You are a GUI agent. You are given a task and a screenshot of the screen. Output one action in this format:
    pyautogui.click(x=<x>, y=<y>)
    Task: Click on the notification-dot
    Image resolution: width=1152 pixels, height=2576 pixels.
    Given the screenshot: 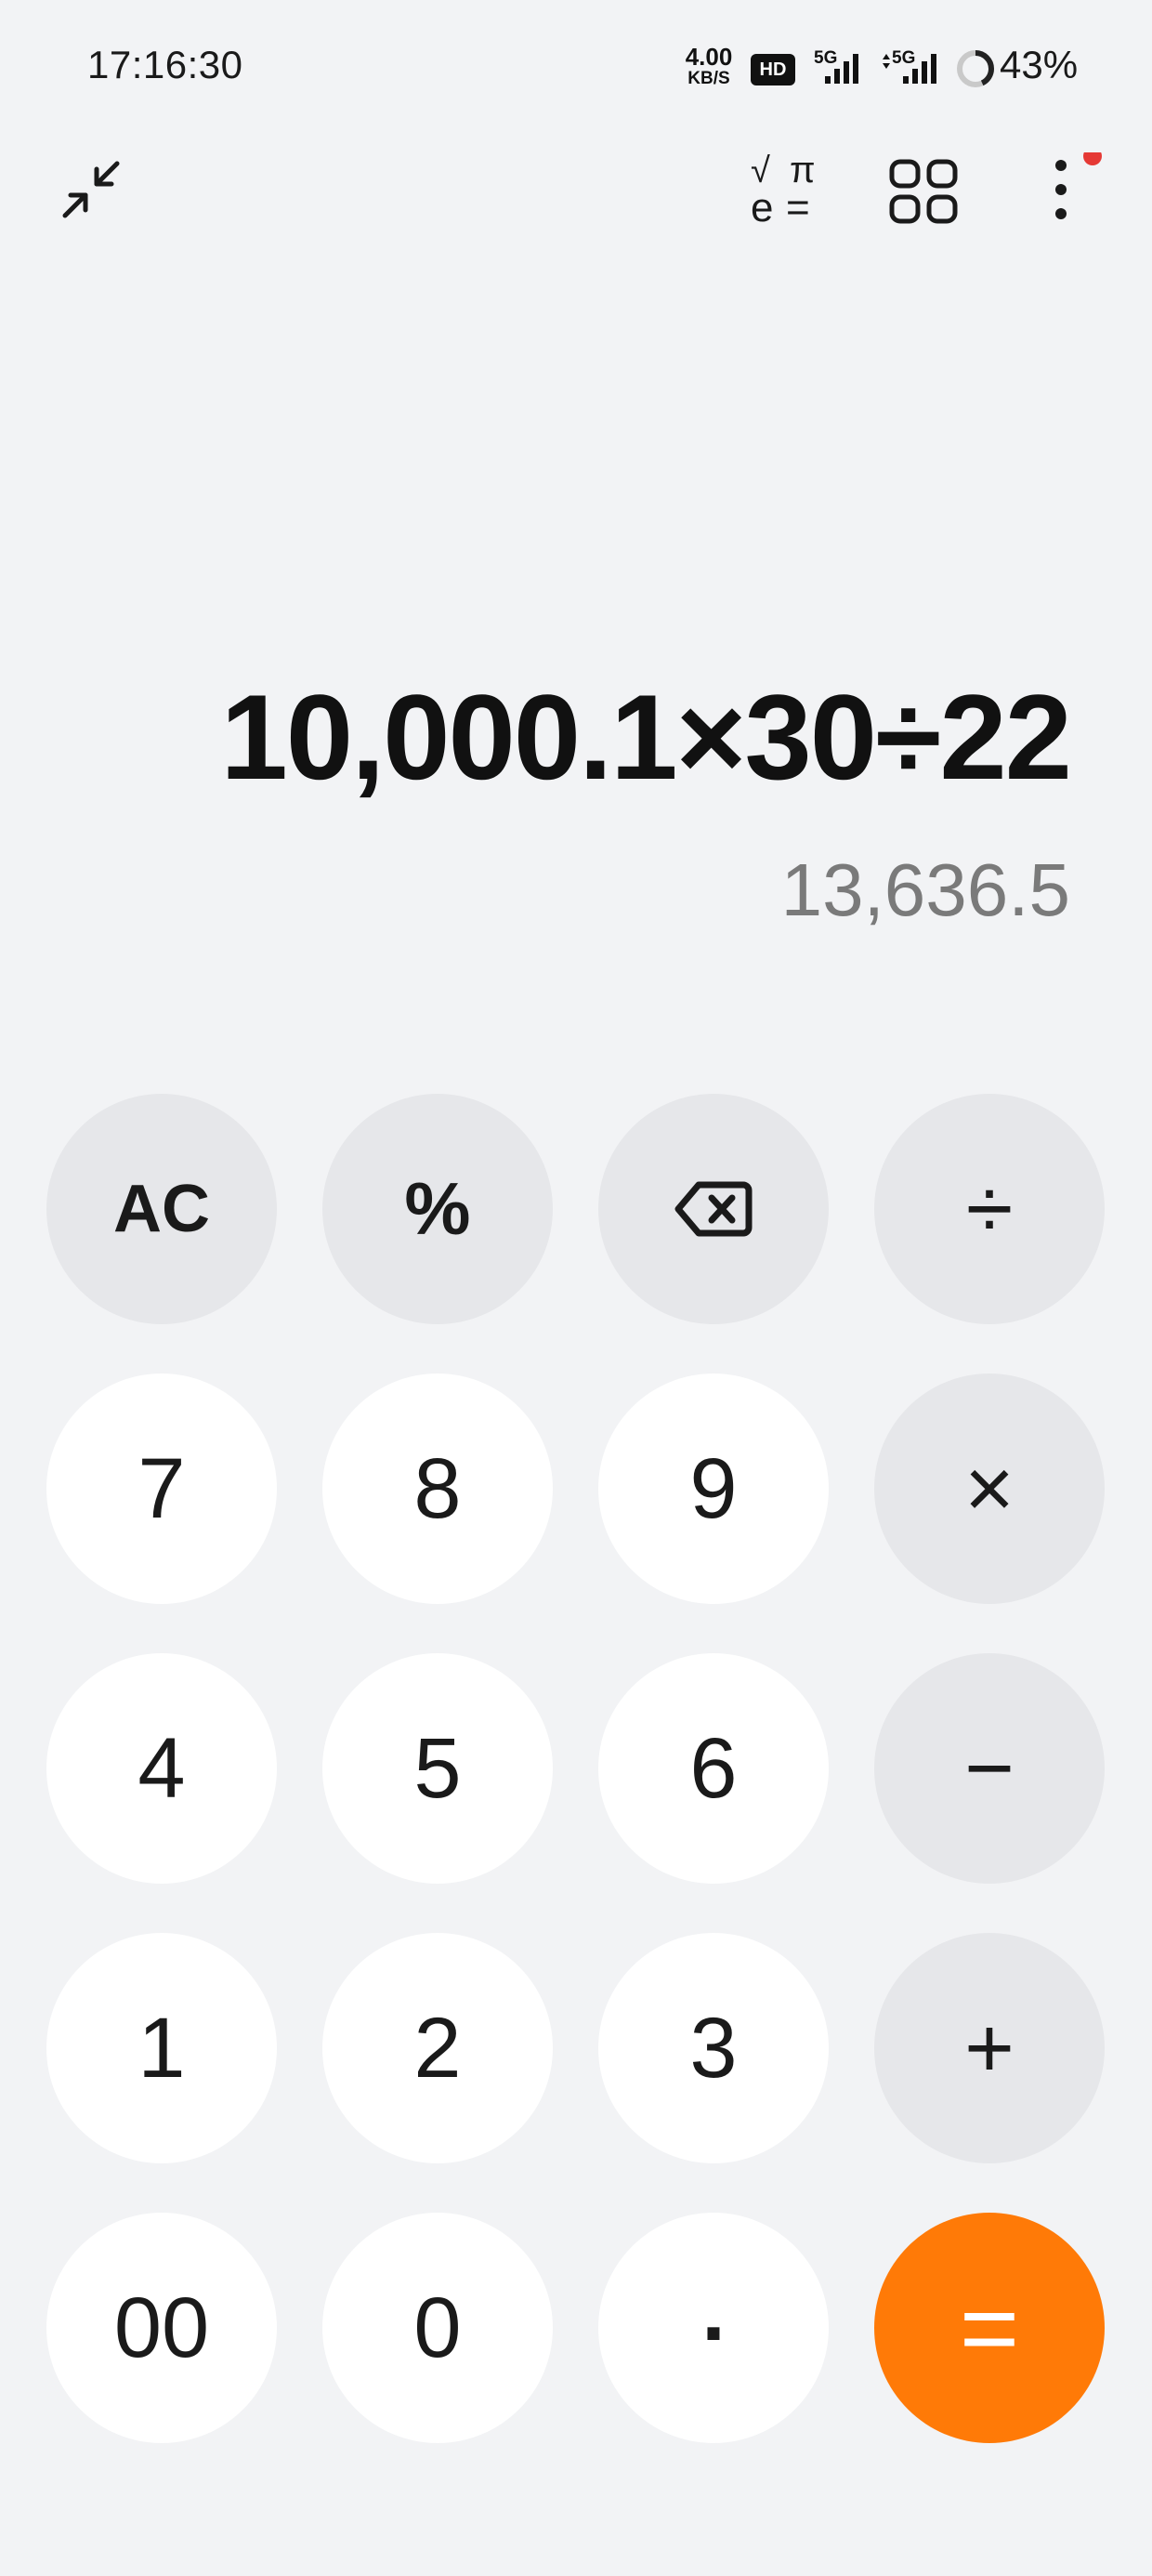 What is the action you would take?
    pyautogui.click(x=1092, y=156)
    